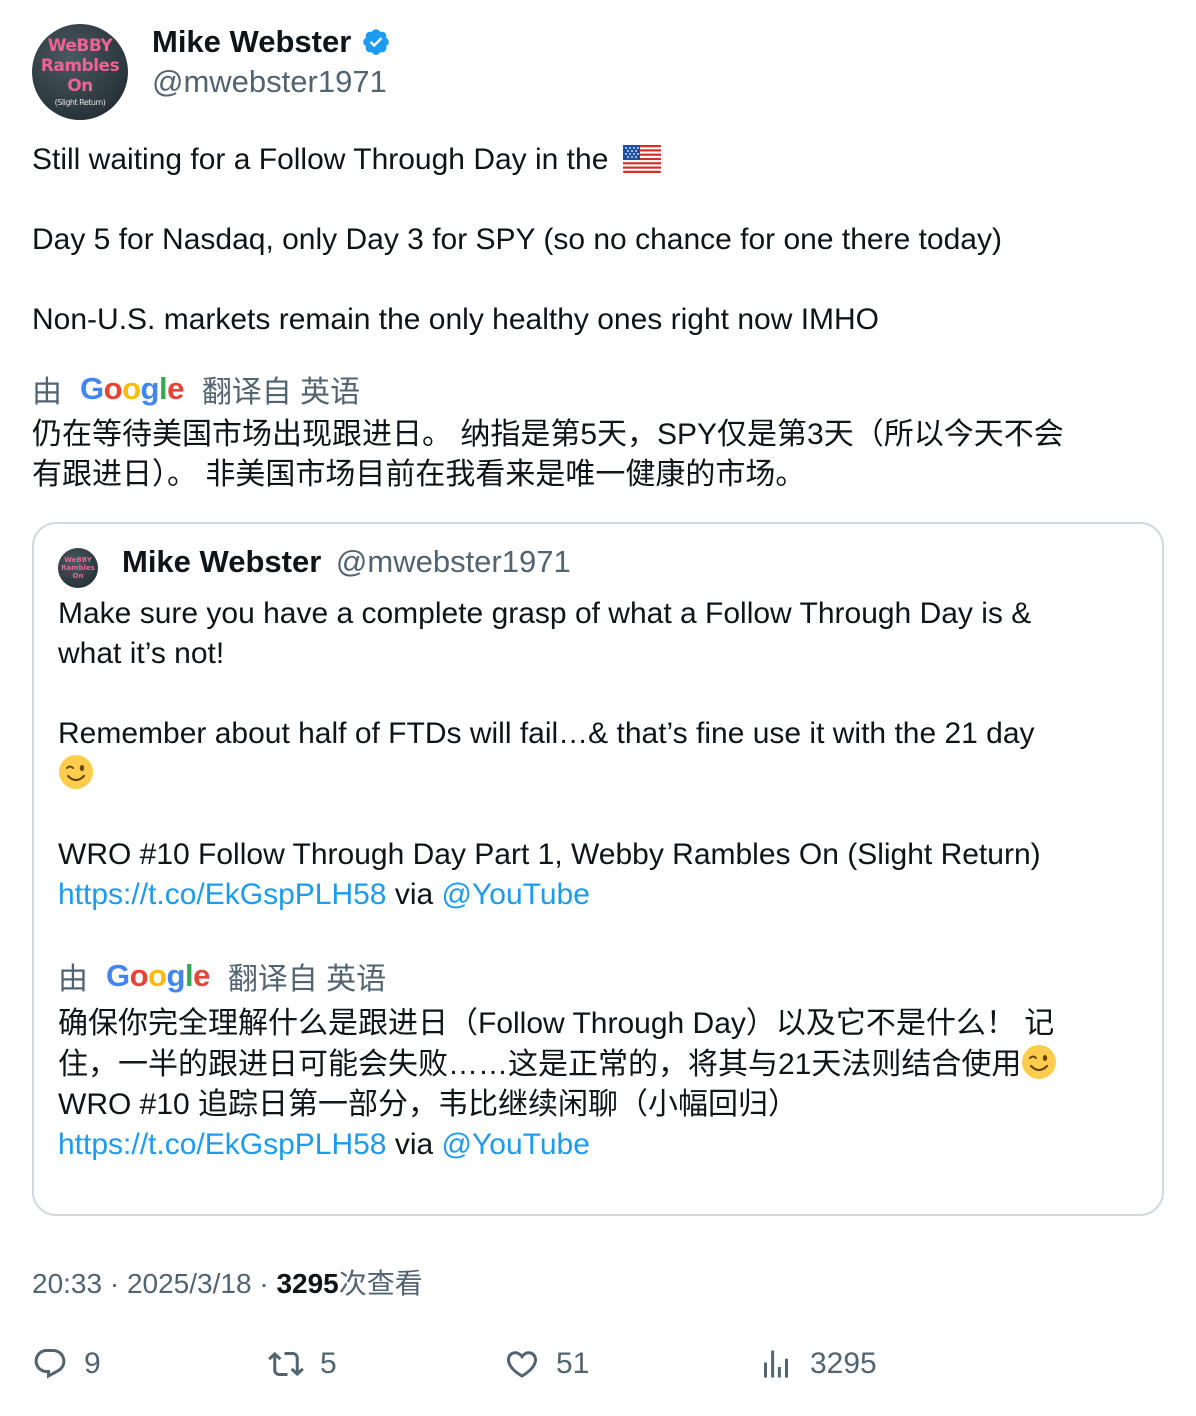 This screenshot has height=1416, width=1196. Describe the element at coordinates (843, 1363) in the screenshot. I see `views-count-action: 3295` at that location.